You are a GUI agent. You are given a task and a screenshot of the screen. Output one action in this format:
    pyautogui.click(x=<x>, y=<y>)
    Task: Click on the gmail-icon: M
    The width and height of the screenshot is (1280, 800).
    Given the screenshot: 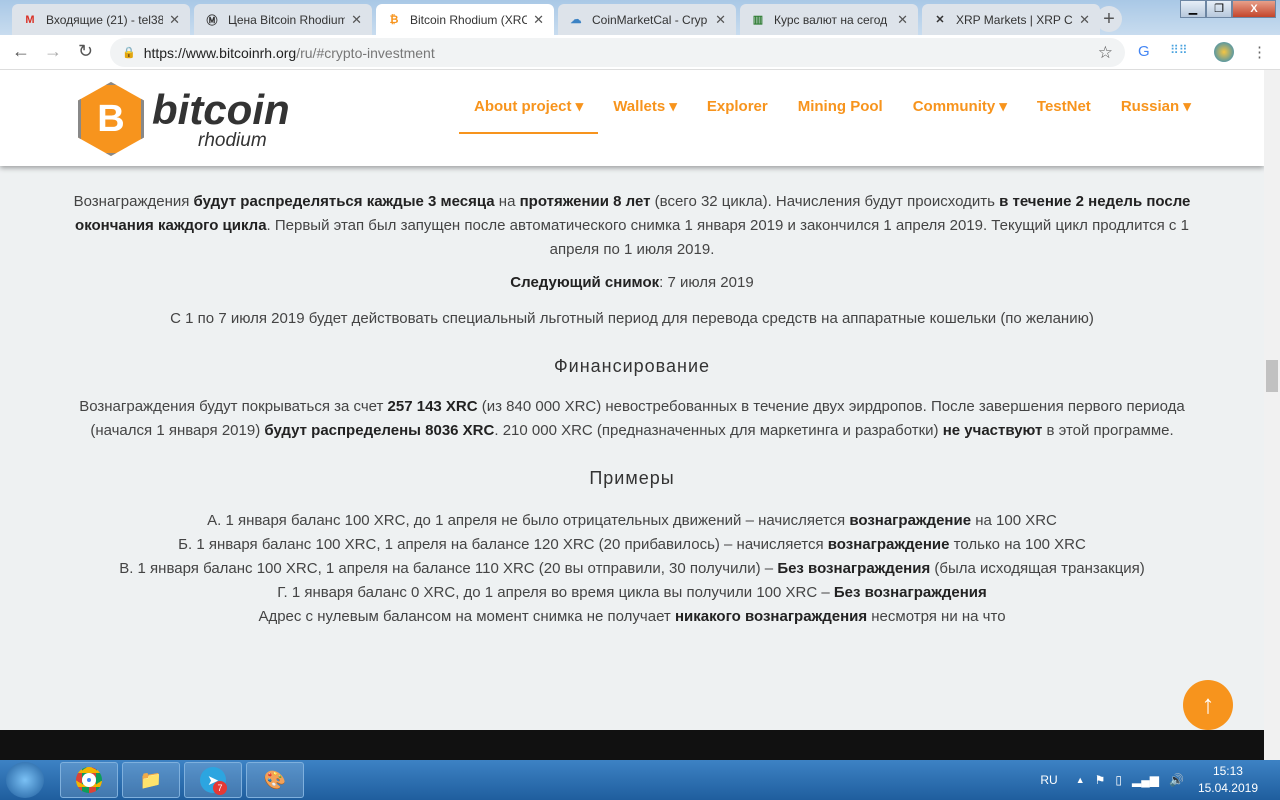 What is the action you would take?
    pyautogui.click(x=30, y=19)
    